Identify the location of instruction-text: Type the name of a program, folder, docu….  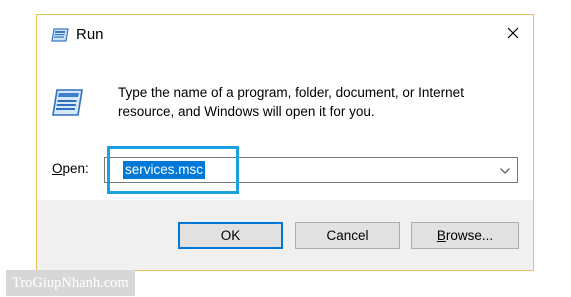
(291, 102).